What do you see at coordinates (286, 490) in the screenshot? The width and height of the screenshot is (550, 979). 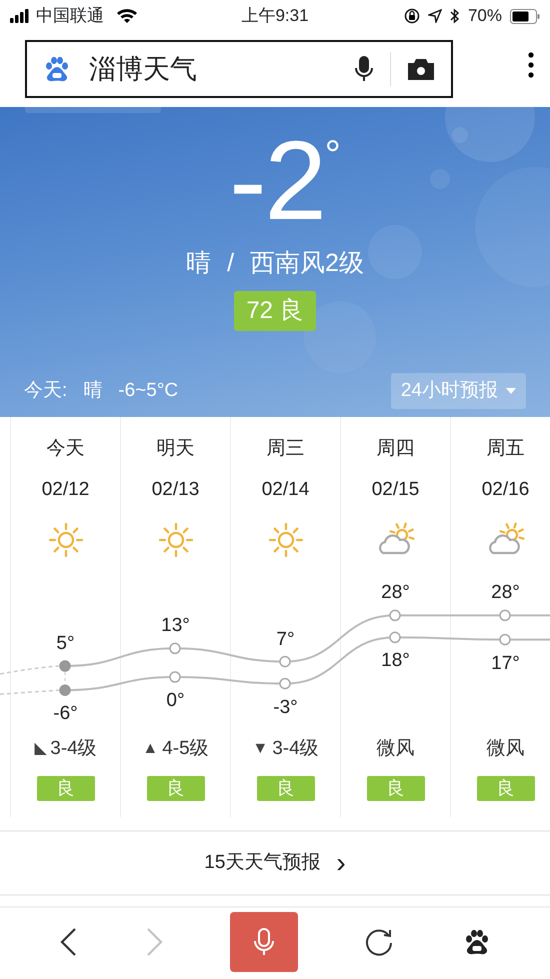 I see `day-date: 02/14` at bounding box center [286, 490].